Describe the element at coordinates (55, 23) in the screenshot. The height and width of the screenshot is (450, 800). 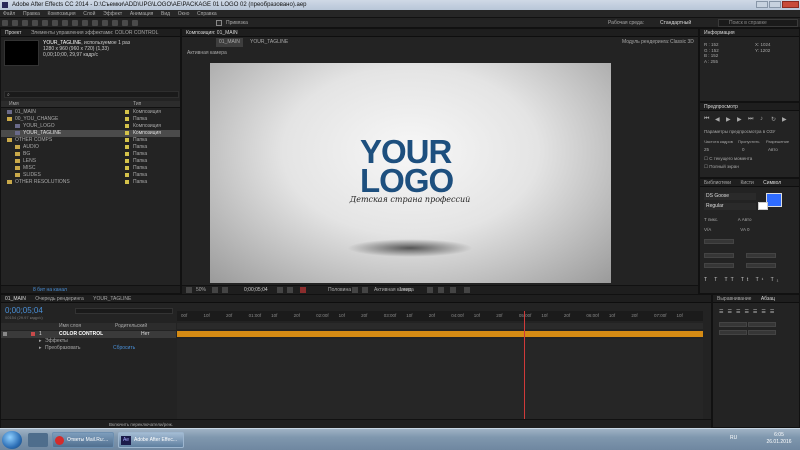
I see `pan-behind-tool-icon` at that location.